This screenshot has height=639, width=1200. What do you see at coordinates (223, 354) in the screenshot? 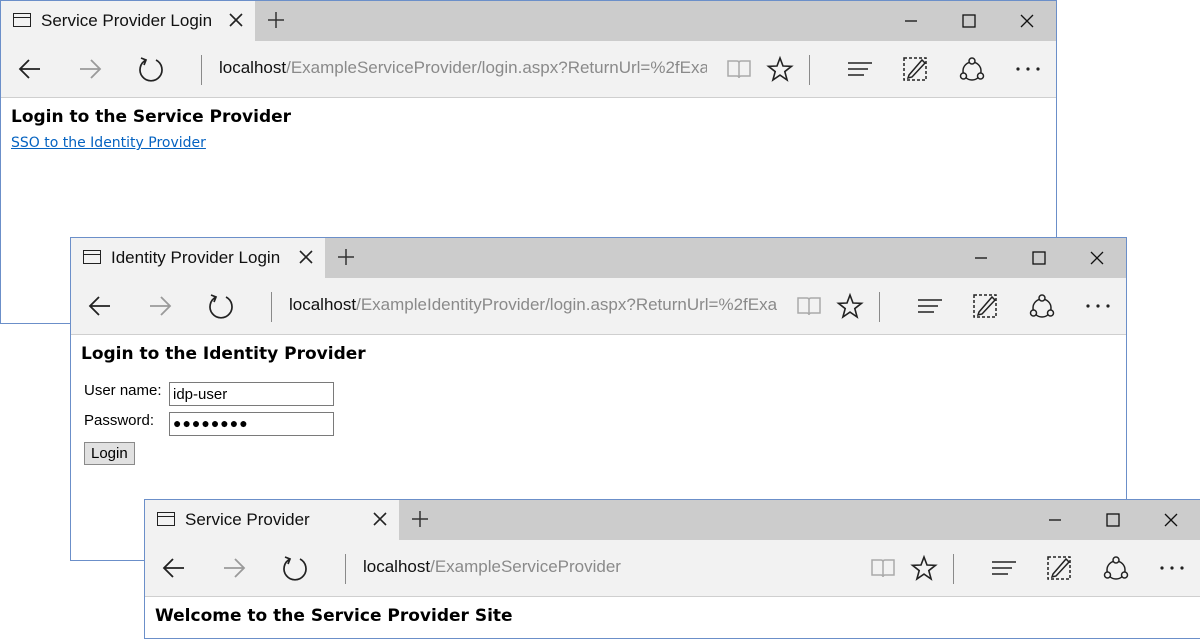
I see `page-title: Login to the Identity Provider` at bounding box center [223, 354].